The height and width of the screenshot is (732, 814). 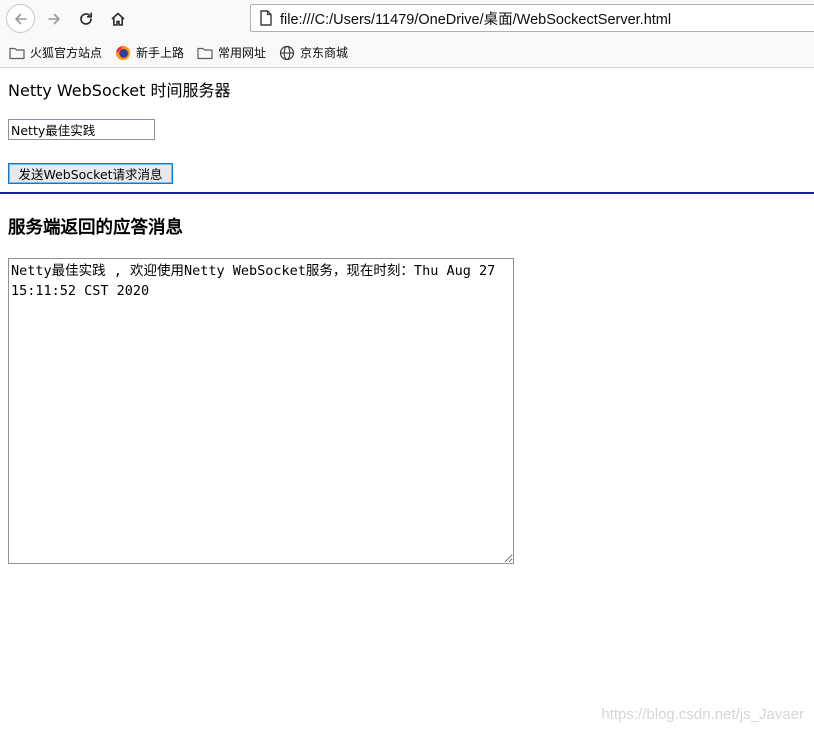 What do you see at coordinates (287, 53) in the screenshot?
I see `globe-icon` at bounding box center [287, 53].